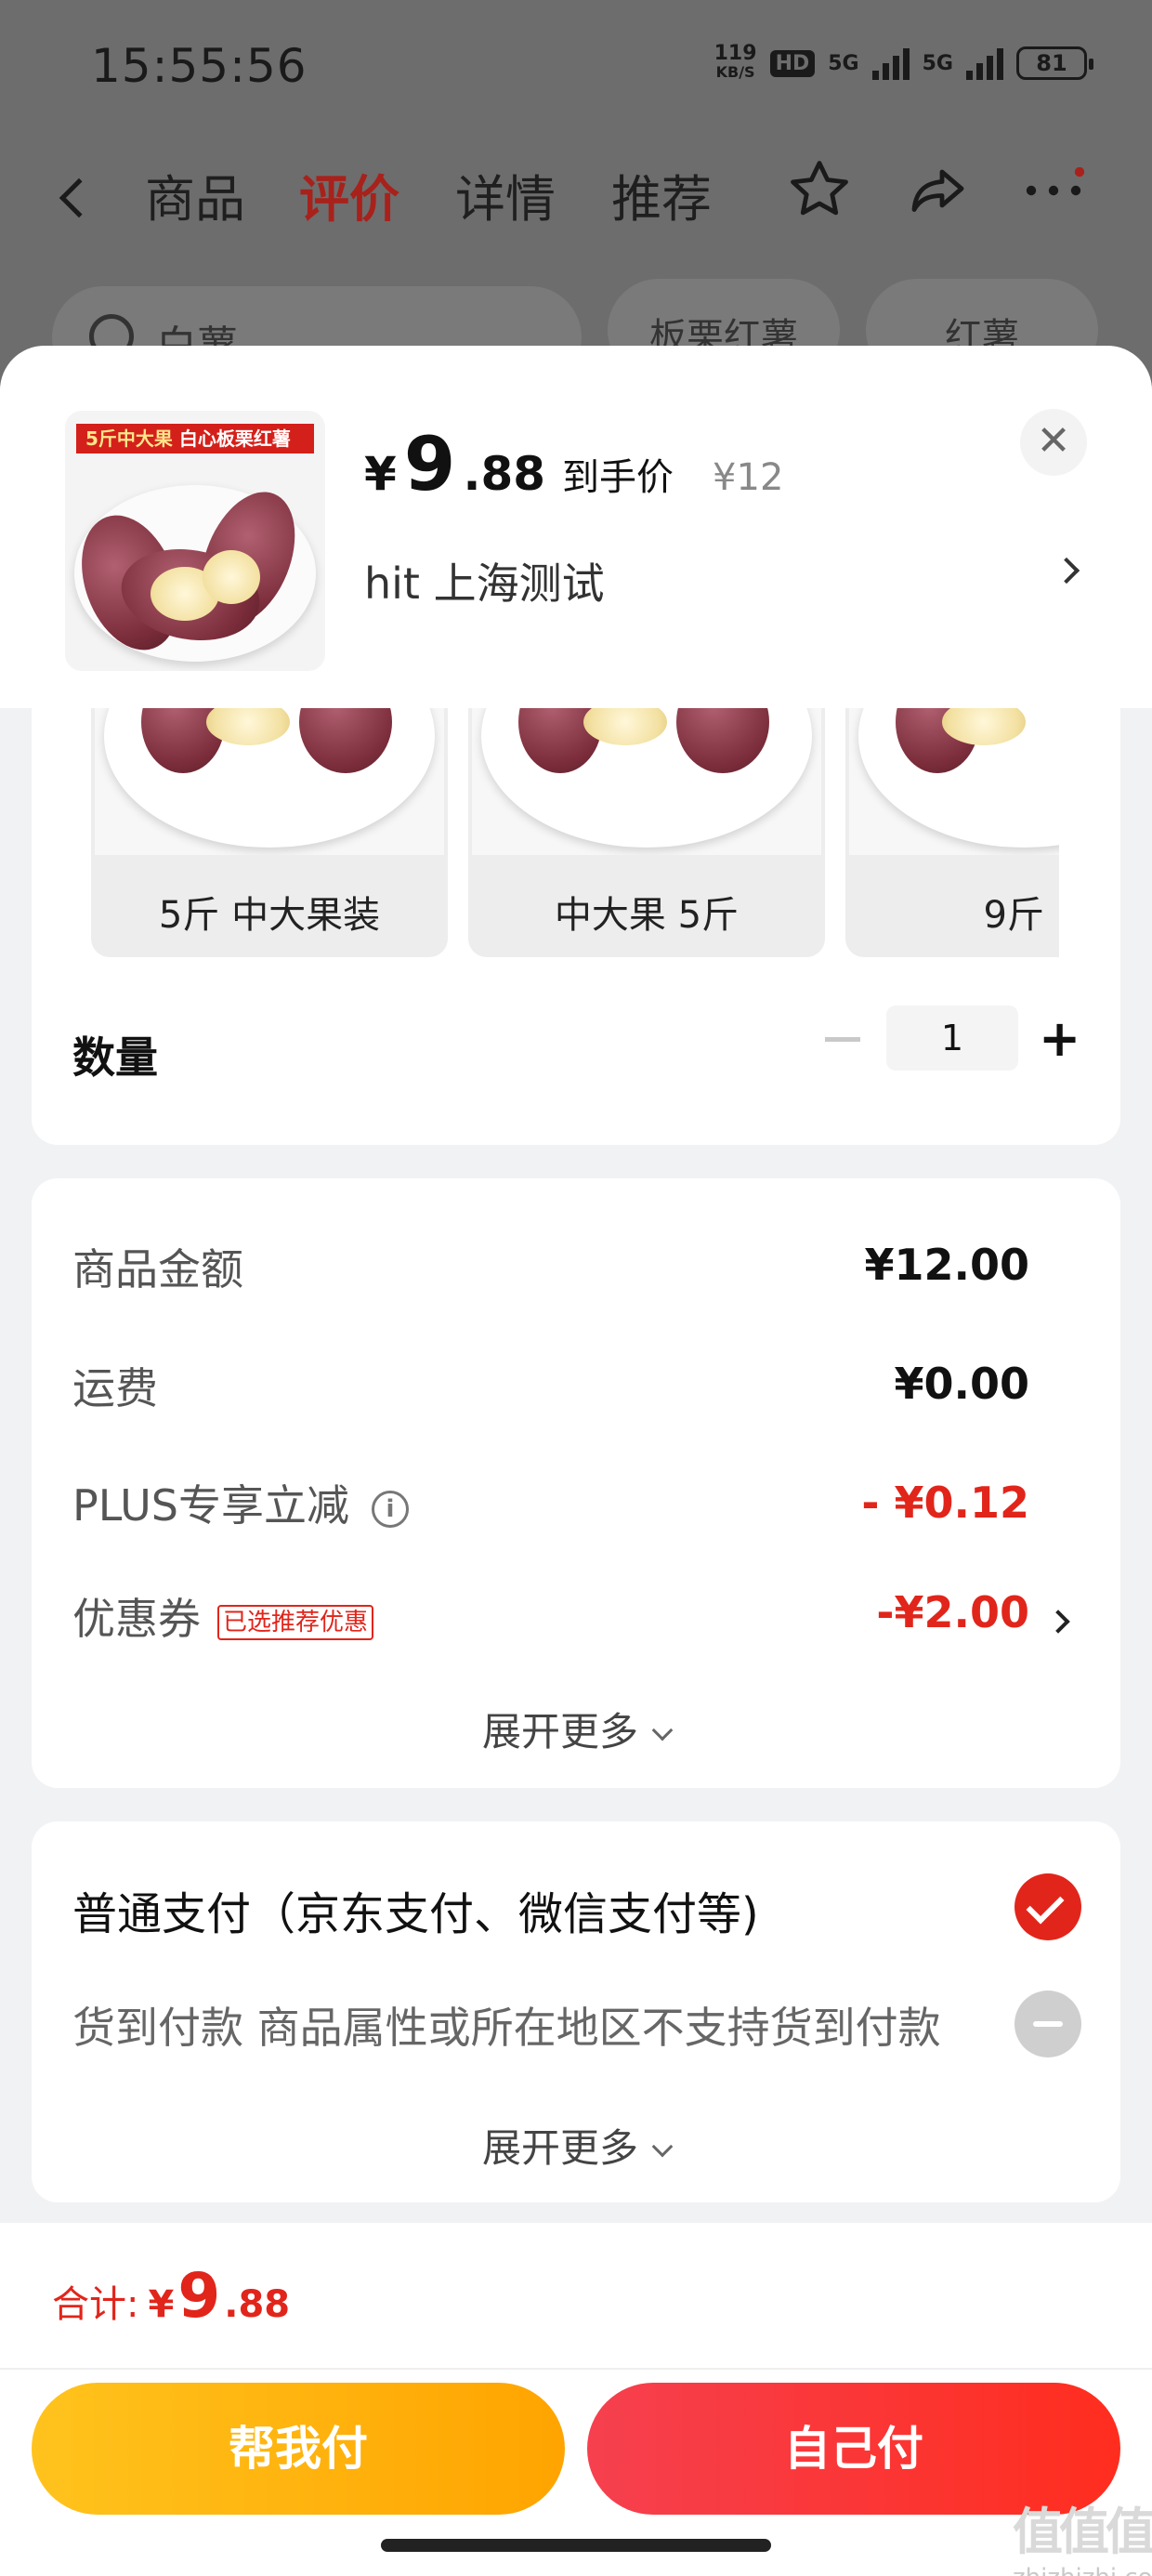  I want to click on status-icons: 119 KB/S HD 5G 5G 81, so click(903, 62).